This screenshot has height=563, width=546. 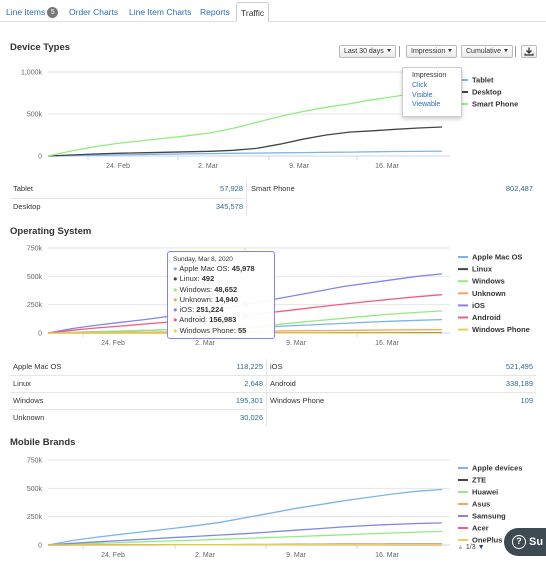 What do you see at coordinates (227, 299) in the screenshot?
I see `tooltip-value: 14,940` at bounding box center [227, 299].